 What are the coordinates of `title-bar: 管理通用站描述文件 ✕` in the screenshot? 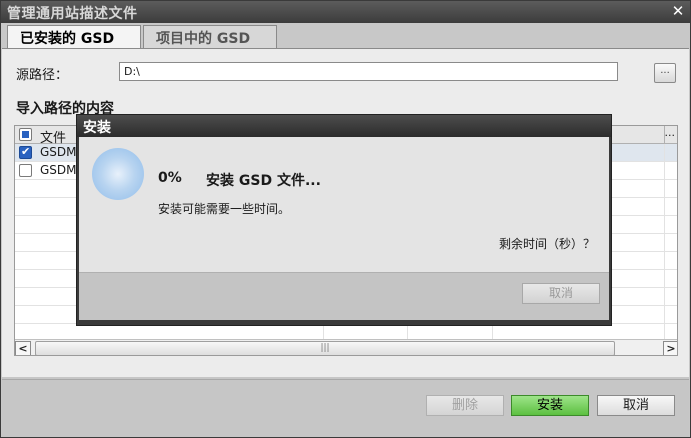 It's located at (345, 12).